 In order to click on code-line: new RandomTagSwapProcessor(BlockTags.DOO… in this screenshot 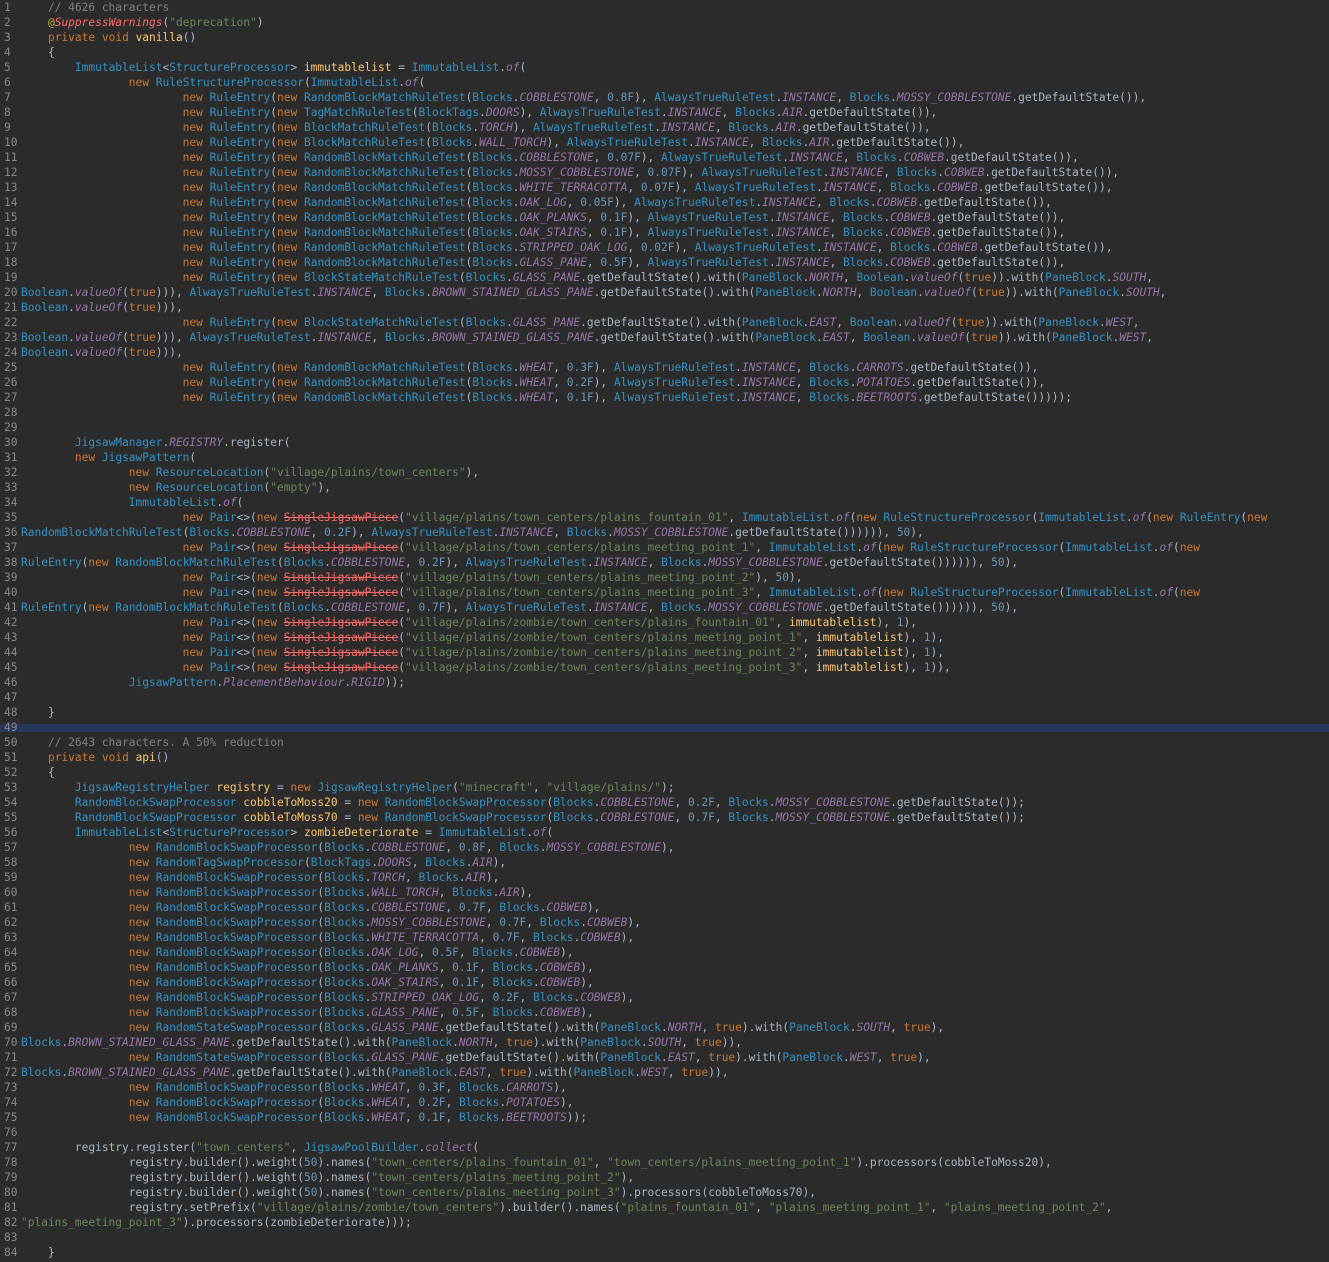, I will do `click(263, 862)`.